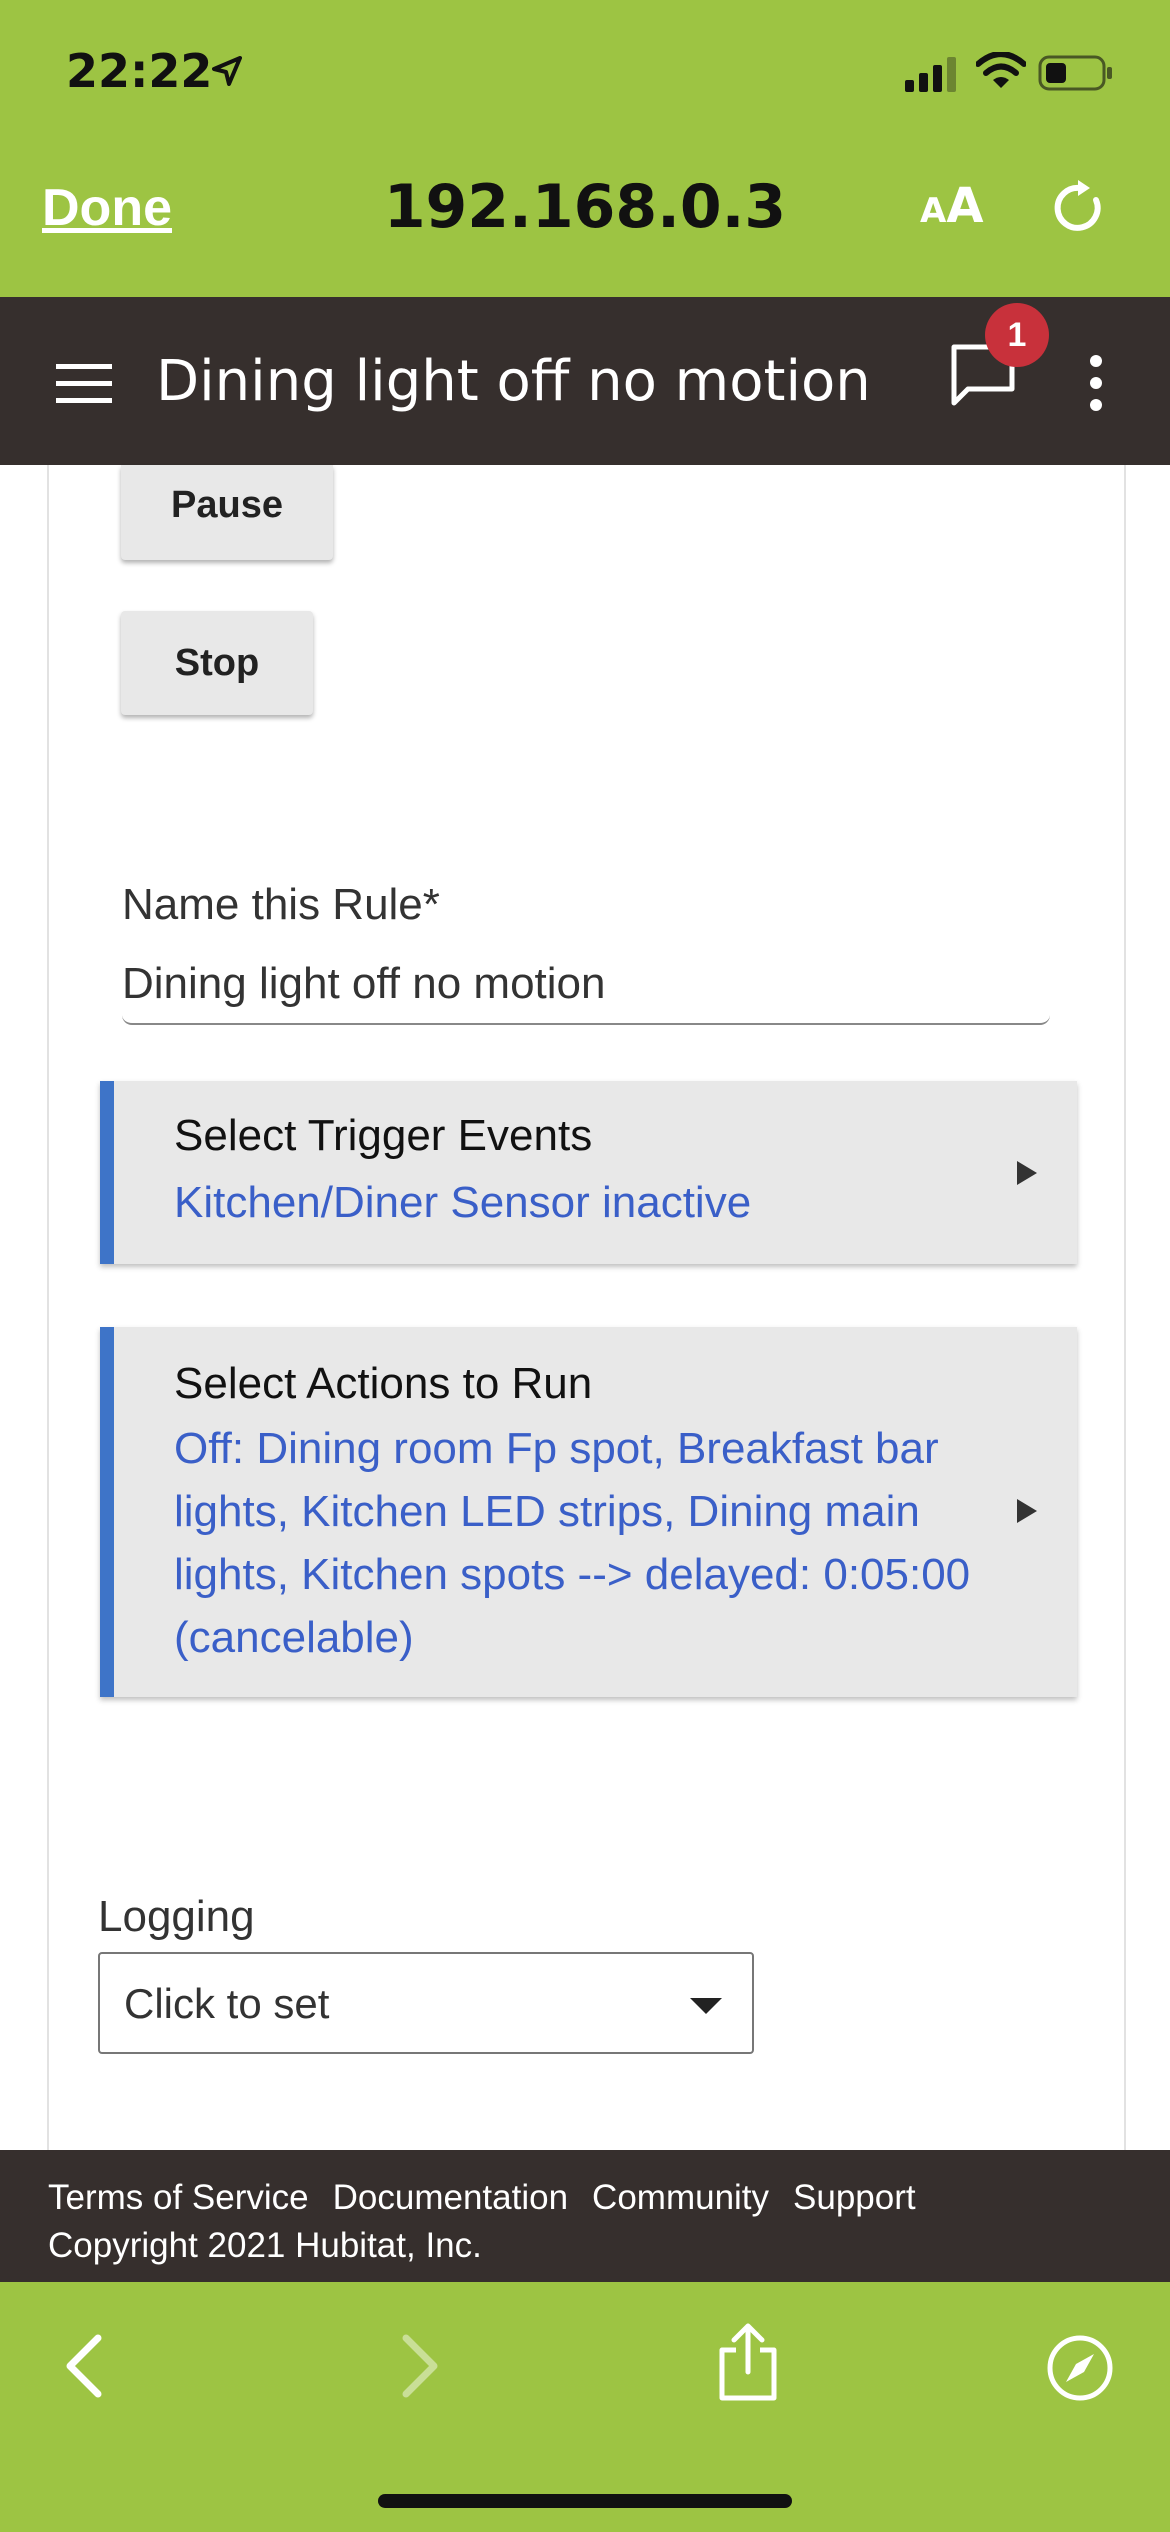  What do you see at coordinates (1017, 335) in the screenshot?
I see `notification-badge: 1` at bounding box center [1017, 335].